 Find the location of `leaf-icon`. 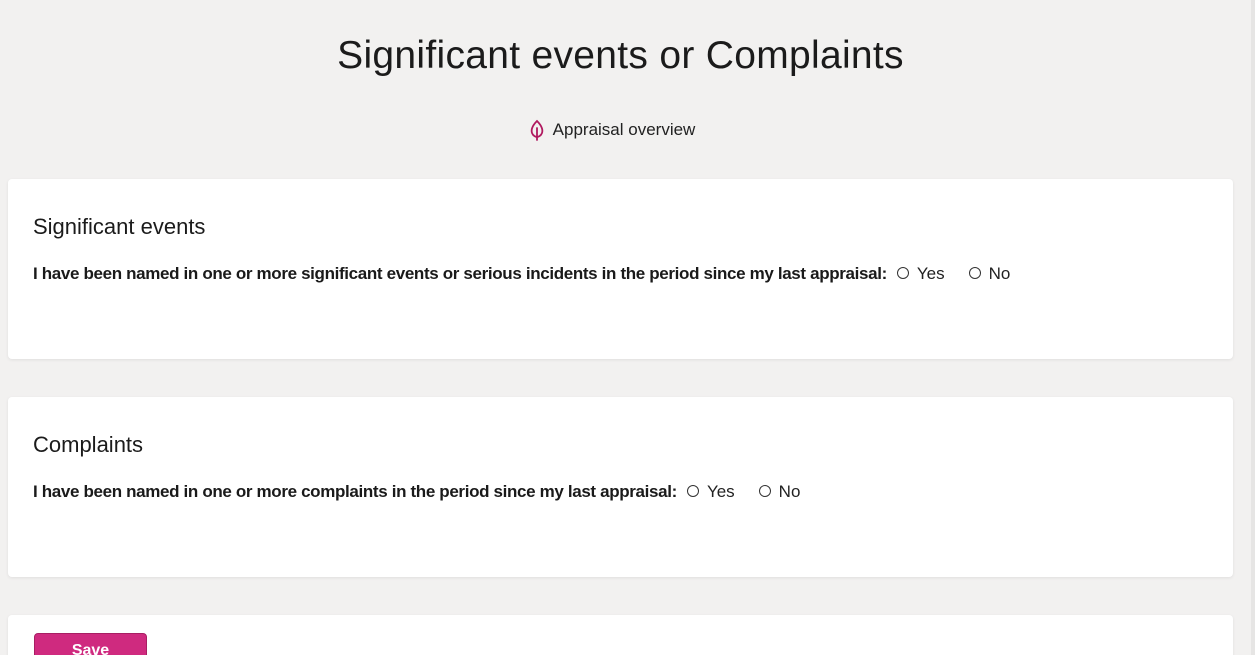

leaf-icon is located at coordinates (537, 130).